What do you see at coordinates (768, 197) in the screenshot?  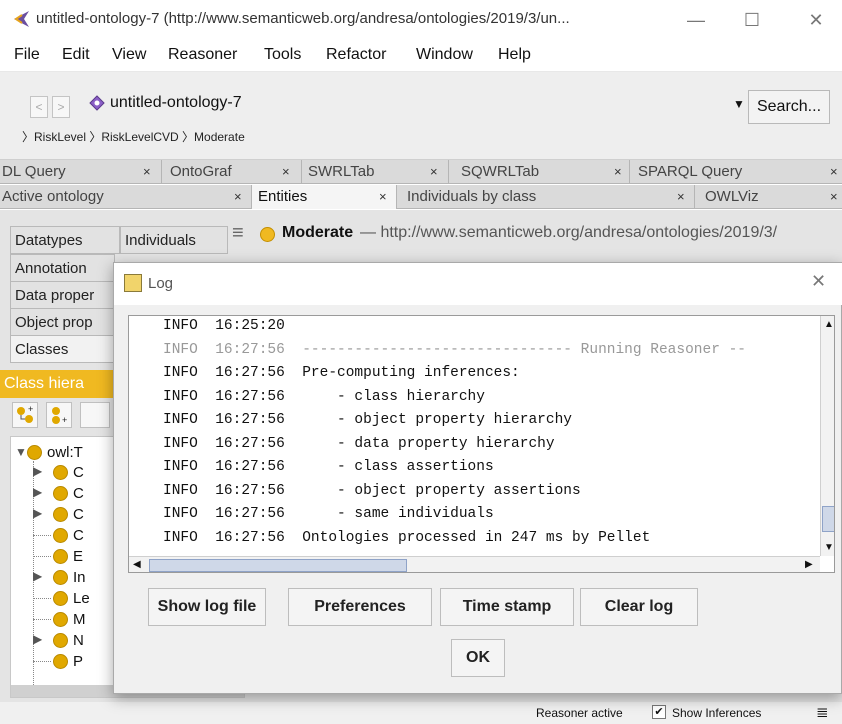 I see `tab-owlviz: OWLViz ×` at bounding box center [768, 197].